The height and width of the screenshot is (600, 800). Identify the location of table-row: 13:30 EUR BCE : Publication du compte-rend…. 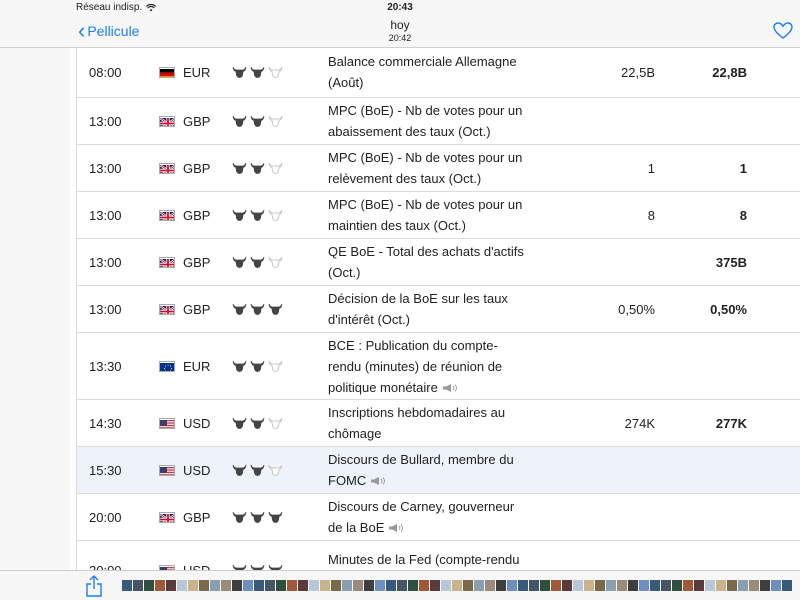
(438, 366).